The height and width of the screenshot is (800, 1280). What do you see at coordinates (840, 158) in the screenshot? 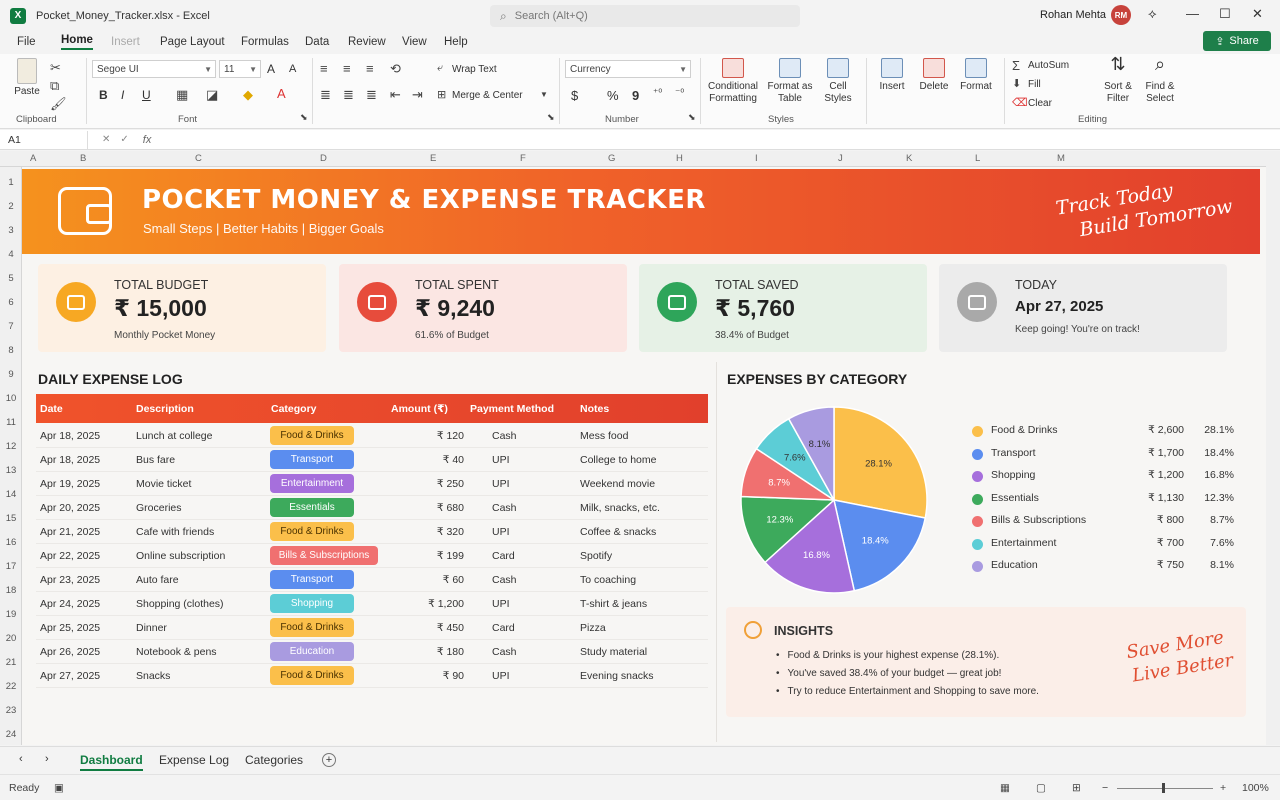
I see `column-header: J` at bounding box center [840, 158].